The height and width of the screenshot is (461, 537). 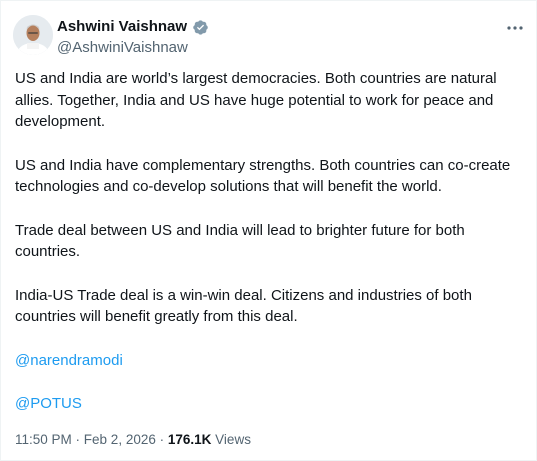 What do you see at coordinates (122, 27) in the screenshot?
I see `author-display-name: Ashwini Vaishnaw` at bounding box center [122, 27].